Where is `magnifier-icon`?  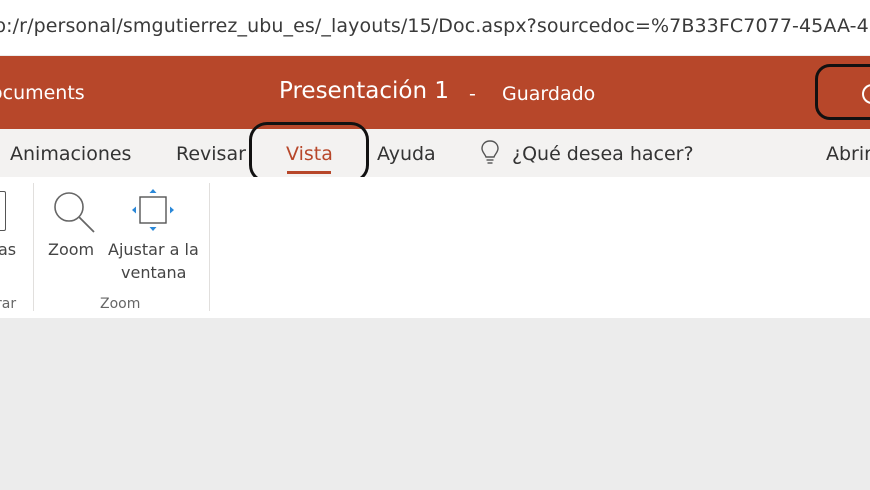 magnifier-icon is located at coordinates (74, 212).